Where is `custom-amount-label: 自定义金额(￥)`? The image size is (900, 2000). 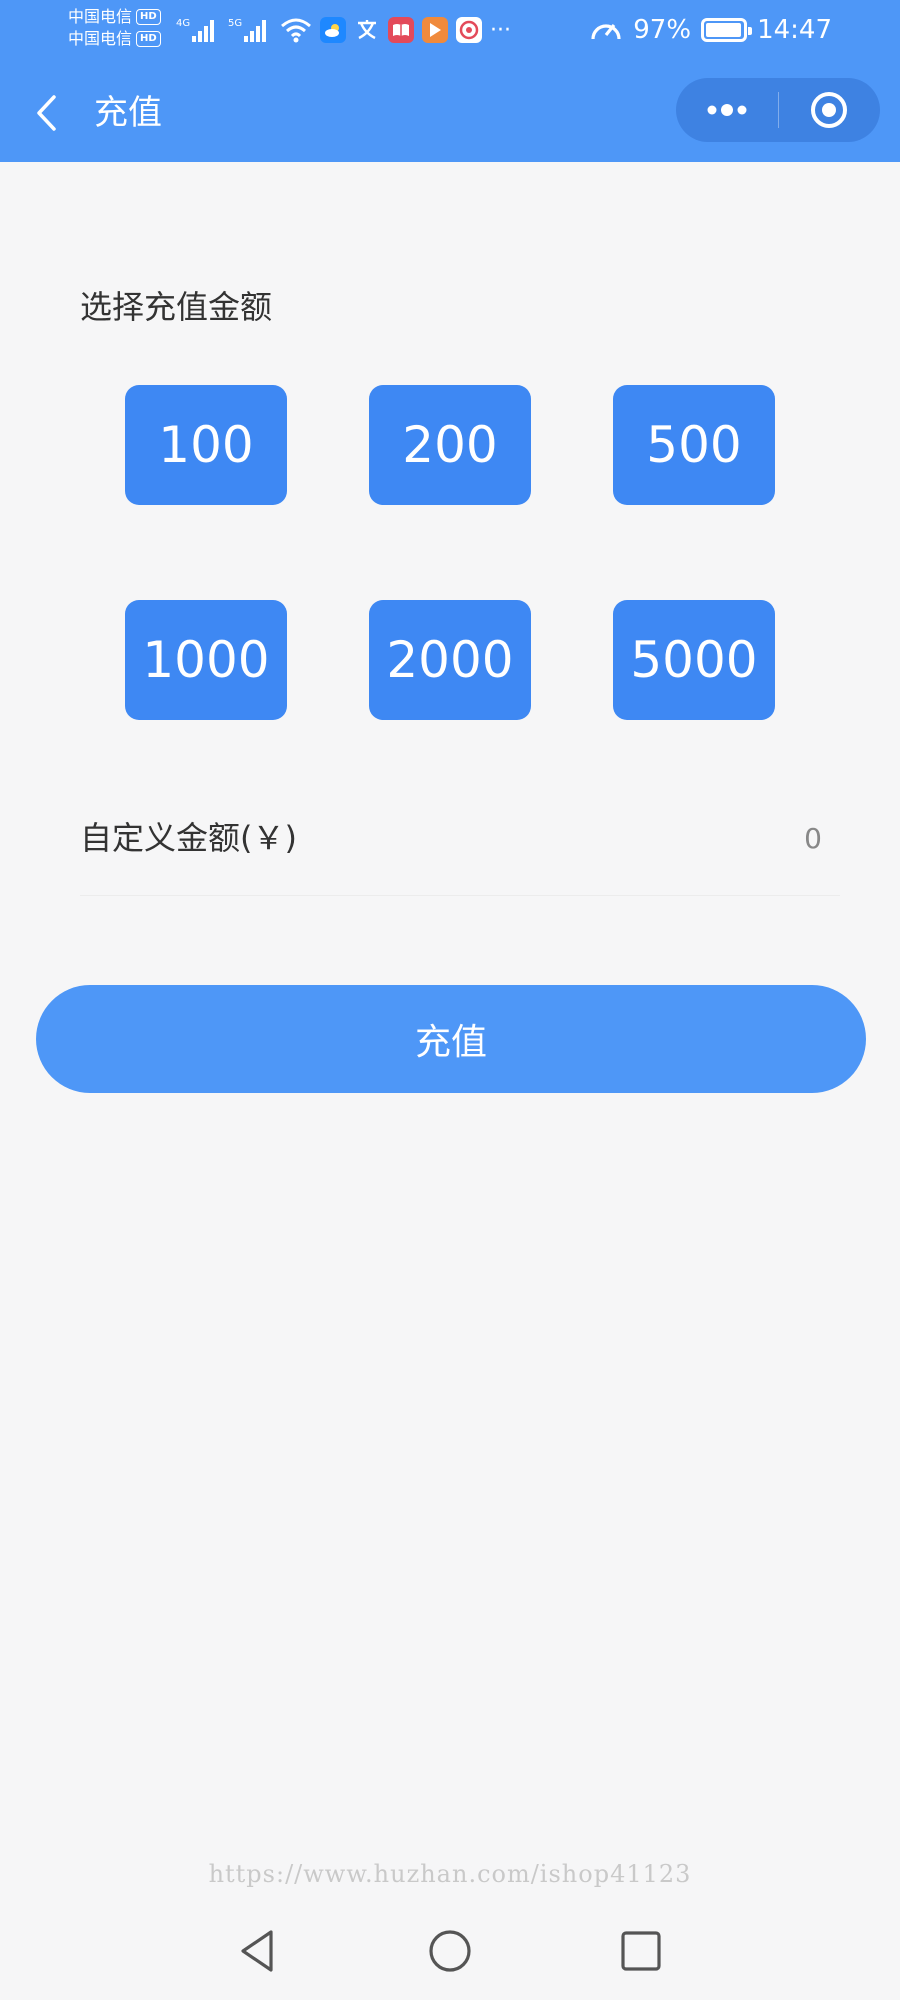 custom-amount-label: 自定义金额(￥) is located at coordinates (188, 838).